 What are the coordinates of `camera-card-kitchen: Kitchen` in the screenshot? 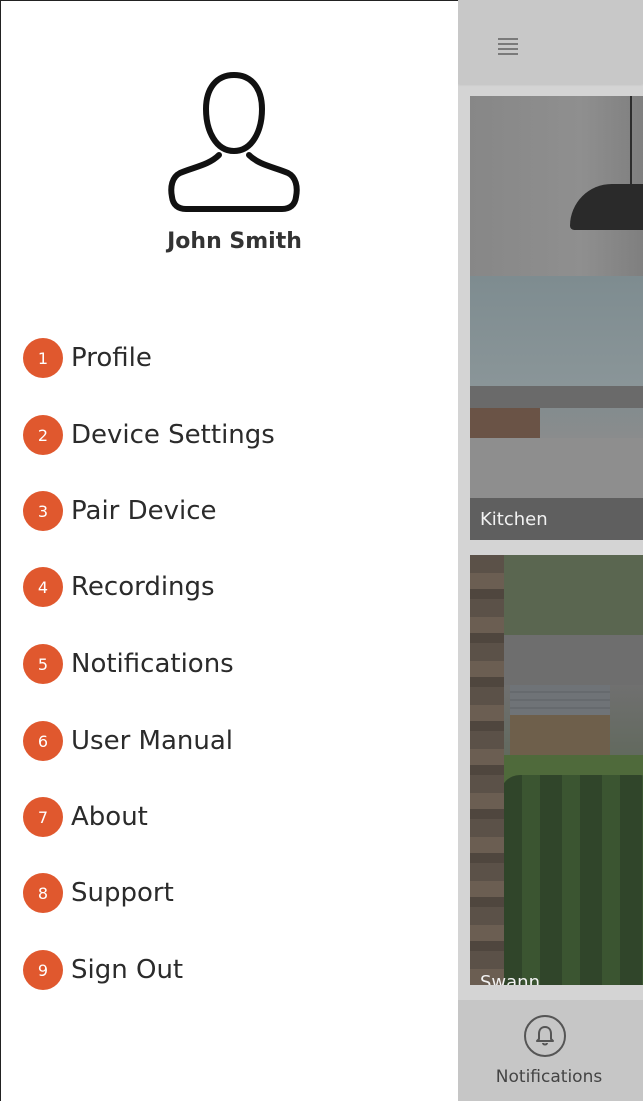 It's located at (556, 318).